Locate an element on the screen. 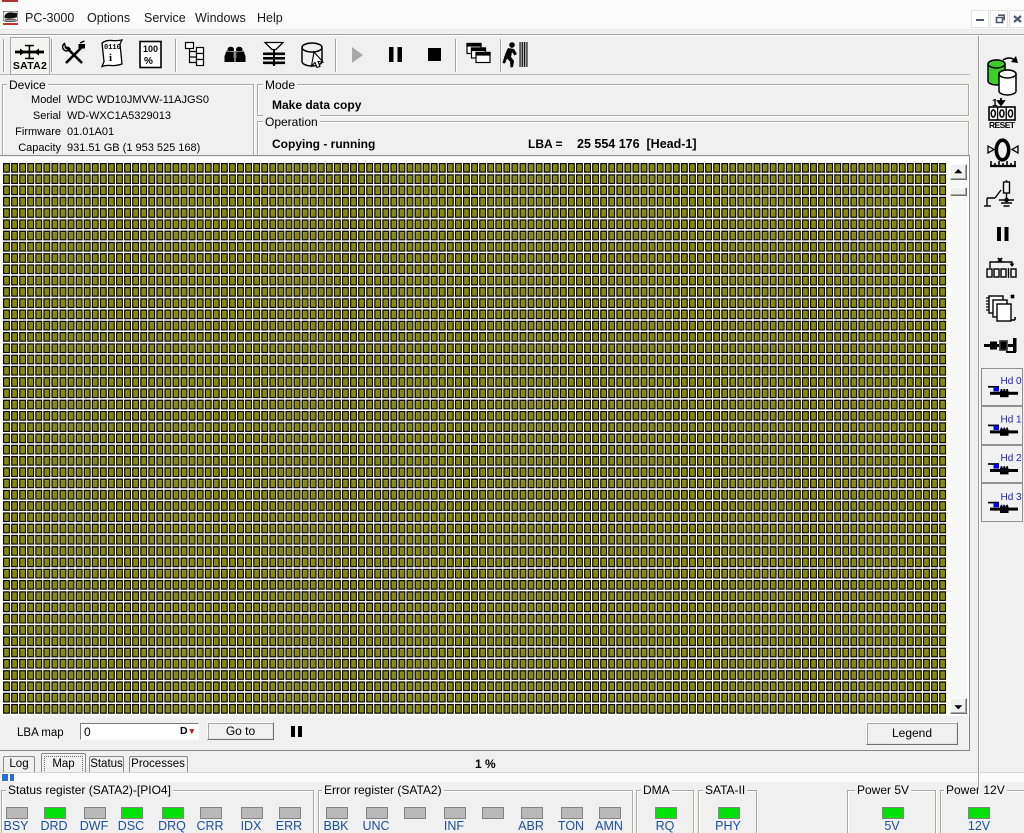 This screenshot has width=1024, height=833. svg-text: Hd 2 is located at coordinates (1011, 458).